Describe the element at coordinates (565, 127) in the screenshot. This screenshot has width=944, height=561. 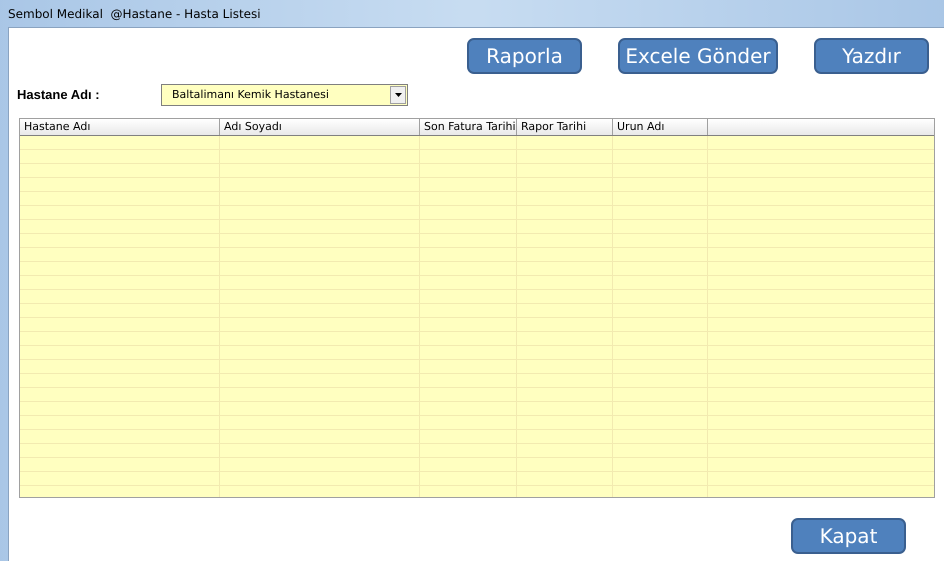
I see `column-header: Rapor Tarihi` at that location.